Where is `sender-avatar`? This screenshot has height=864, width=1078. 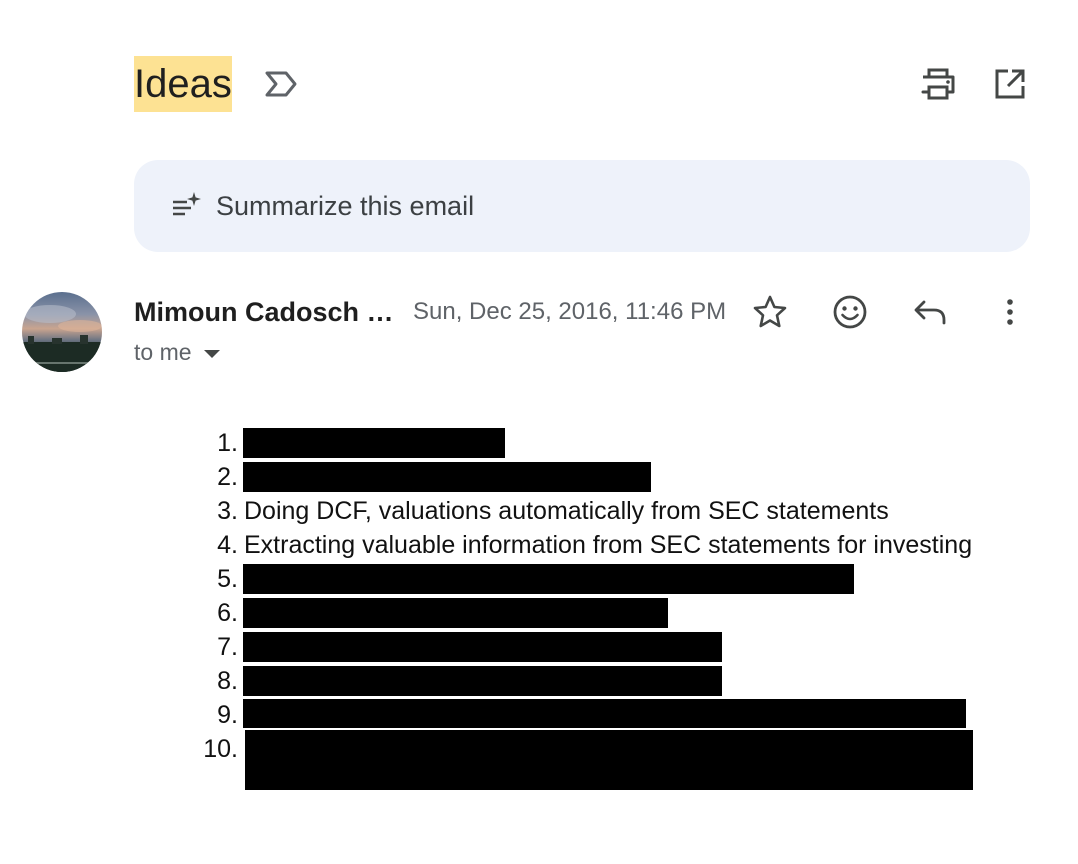 sender-avatar is located at coordinates (62, 332).